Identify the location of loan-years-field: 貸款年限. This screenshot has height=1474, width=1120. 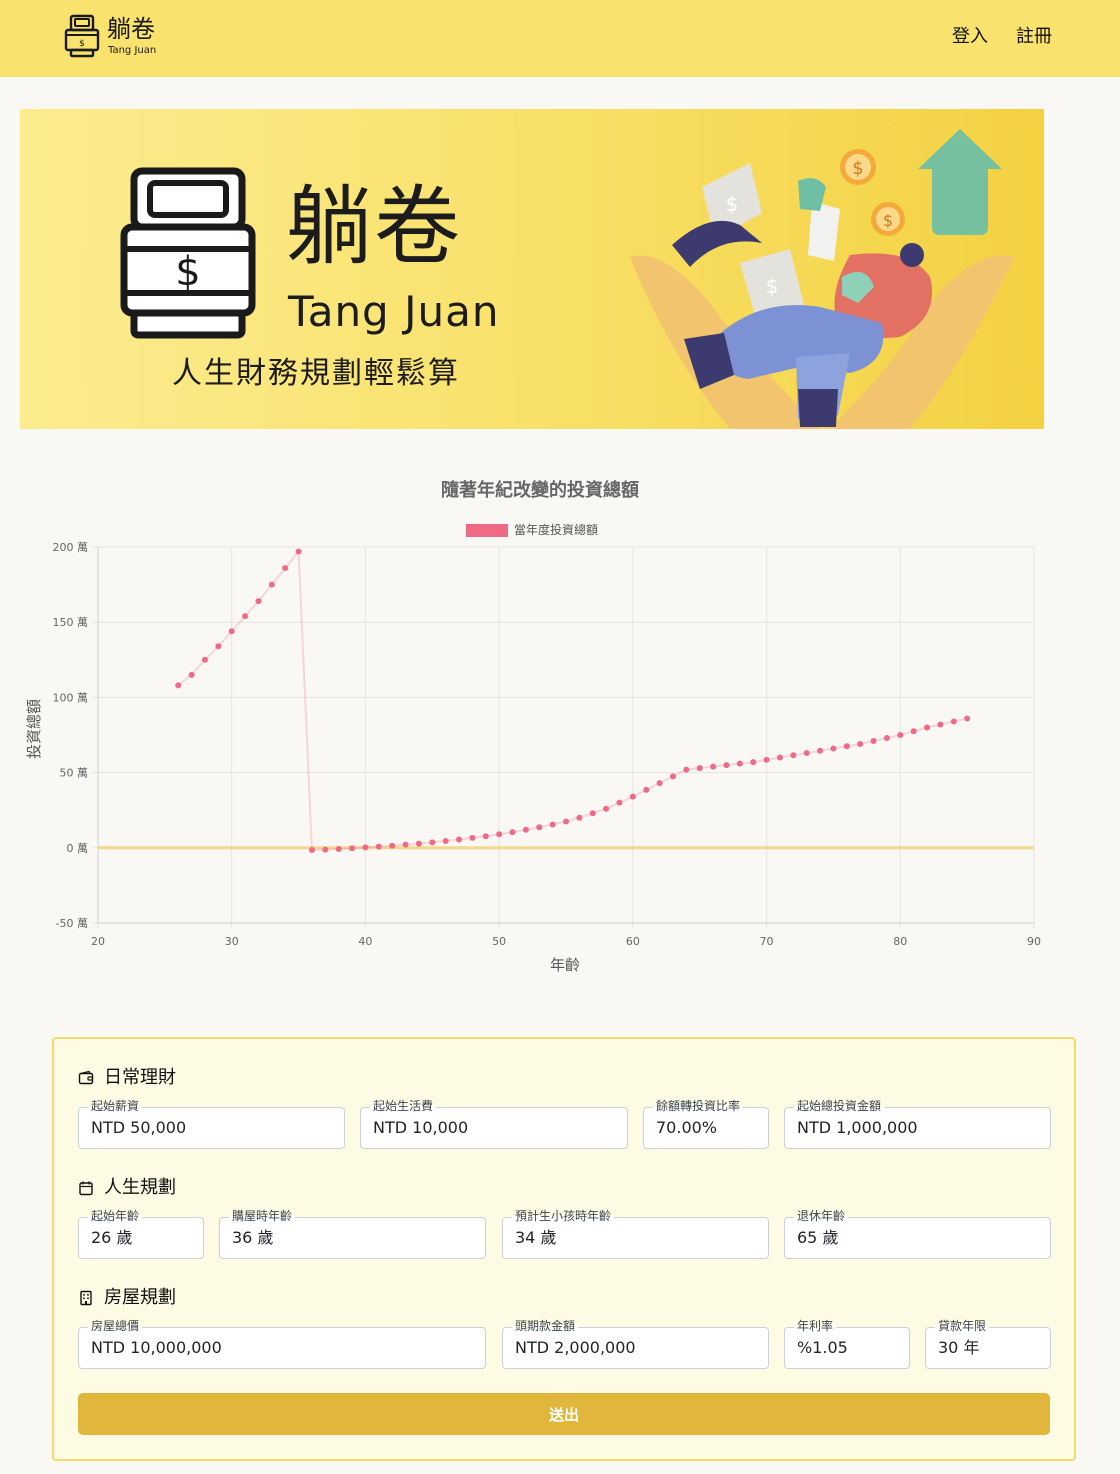
(988, 1344).